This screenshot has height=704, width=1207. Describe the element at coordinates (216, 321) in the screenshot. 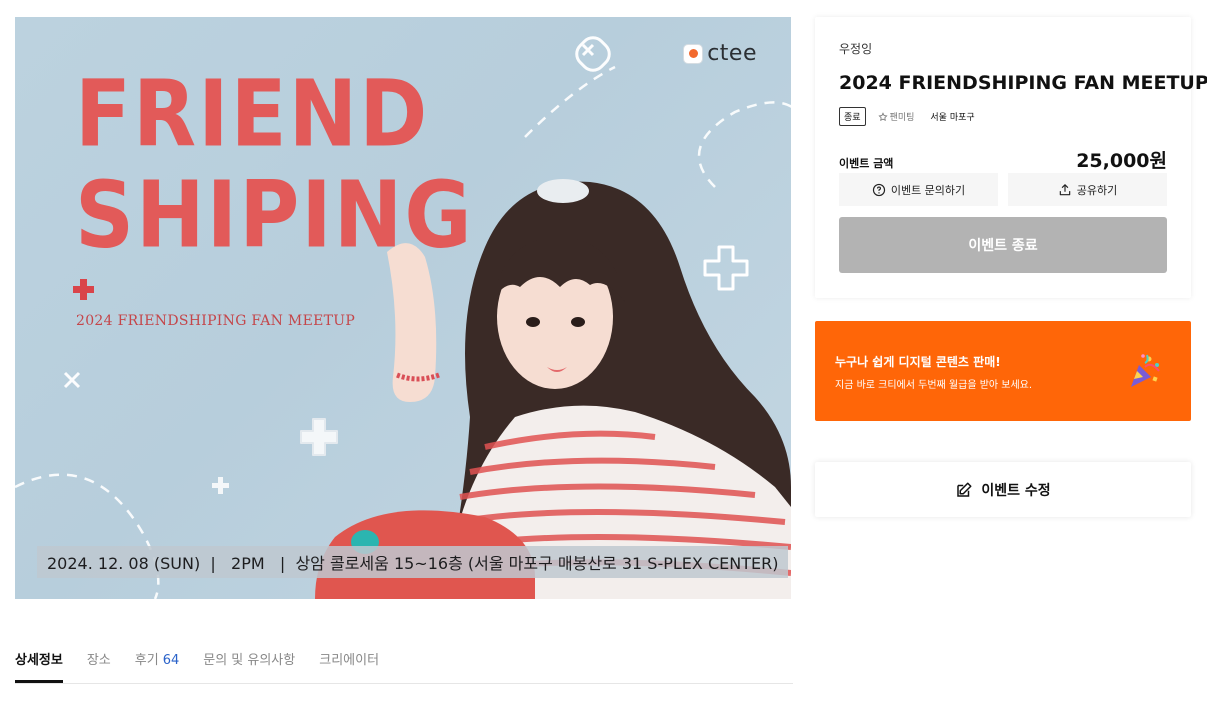

I see `poster-subtitle: 2024 FRIENDSHIPING FAN MEETUP` at that location.